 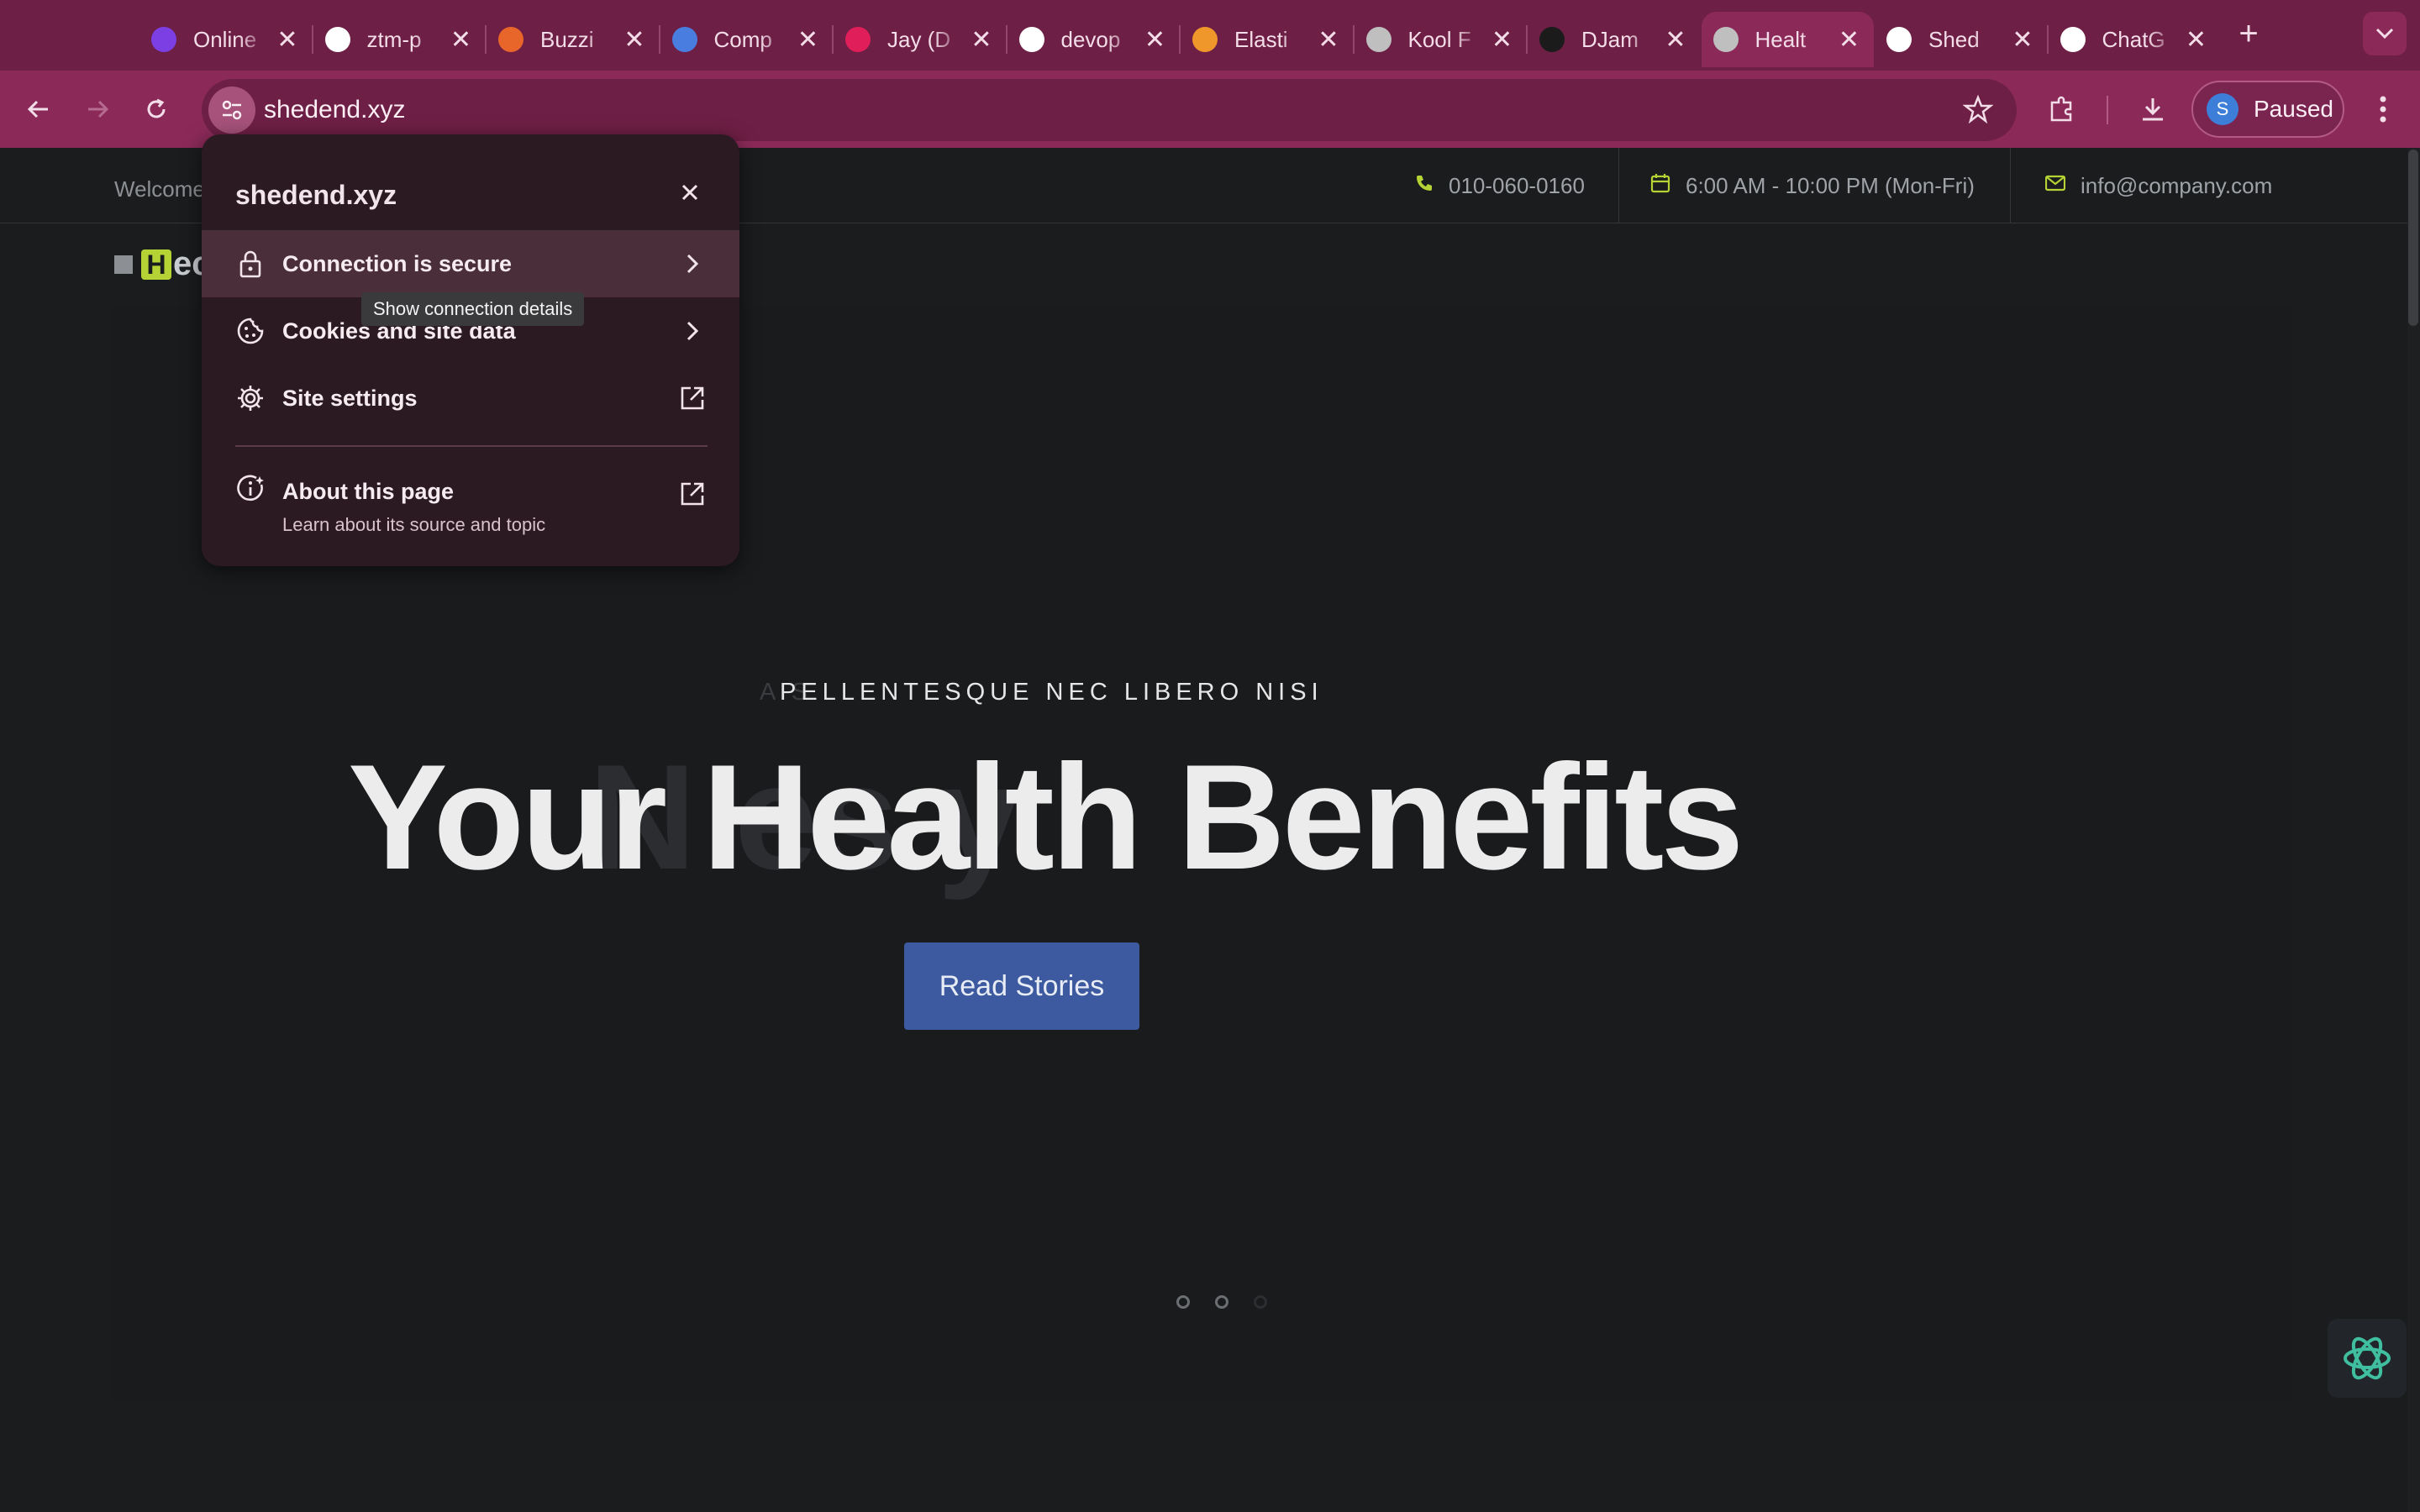 What do you see at coordinates (397, 263) in the screenshot?
I see `item-label: Connection is secure` at bounding box center [397, 263].